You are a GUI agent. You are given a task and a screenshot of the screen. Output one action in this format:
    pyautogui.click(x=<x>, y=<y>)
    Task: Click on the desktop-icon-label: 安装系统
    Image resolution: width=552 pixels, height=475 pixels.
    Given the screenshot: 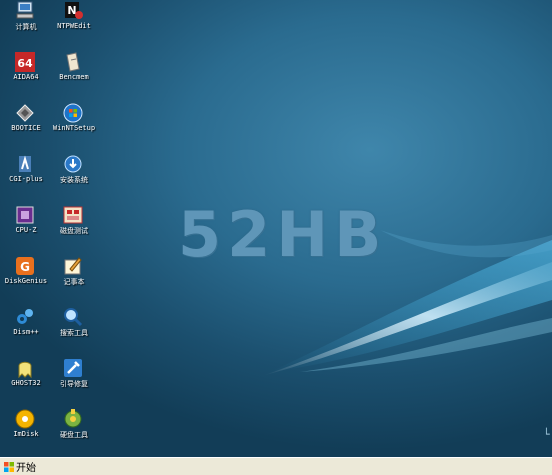 What is the action you would take?
    pyautogui.click(x=74, y=180)
    